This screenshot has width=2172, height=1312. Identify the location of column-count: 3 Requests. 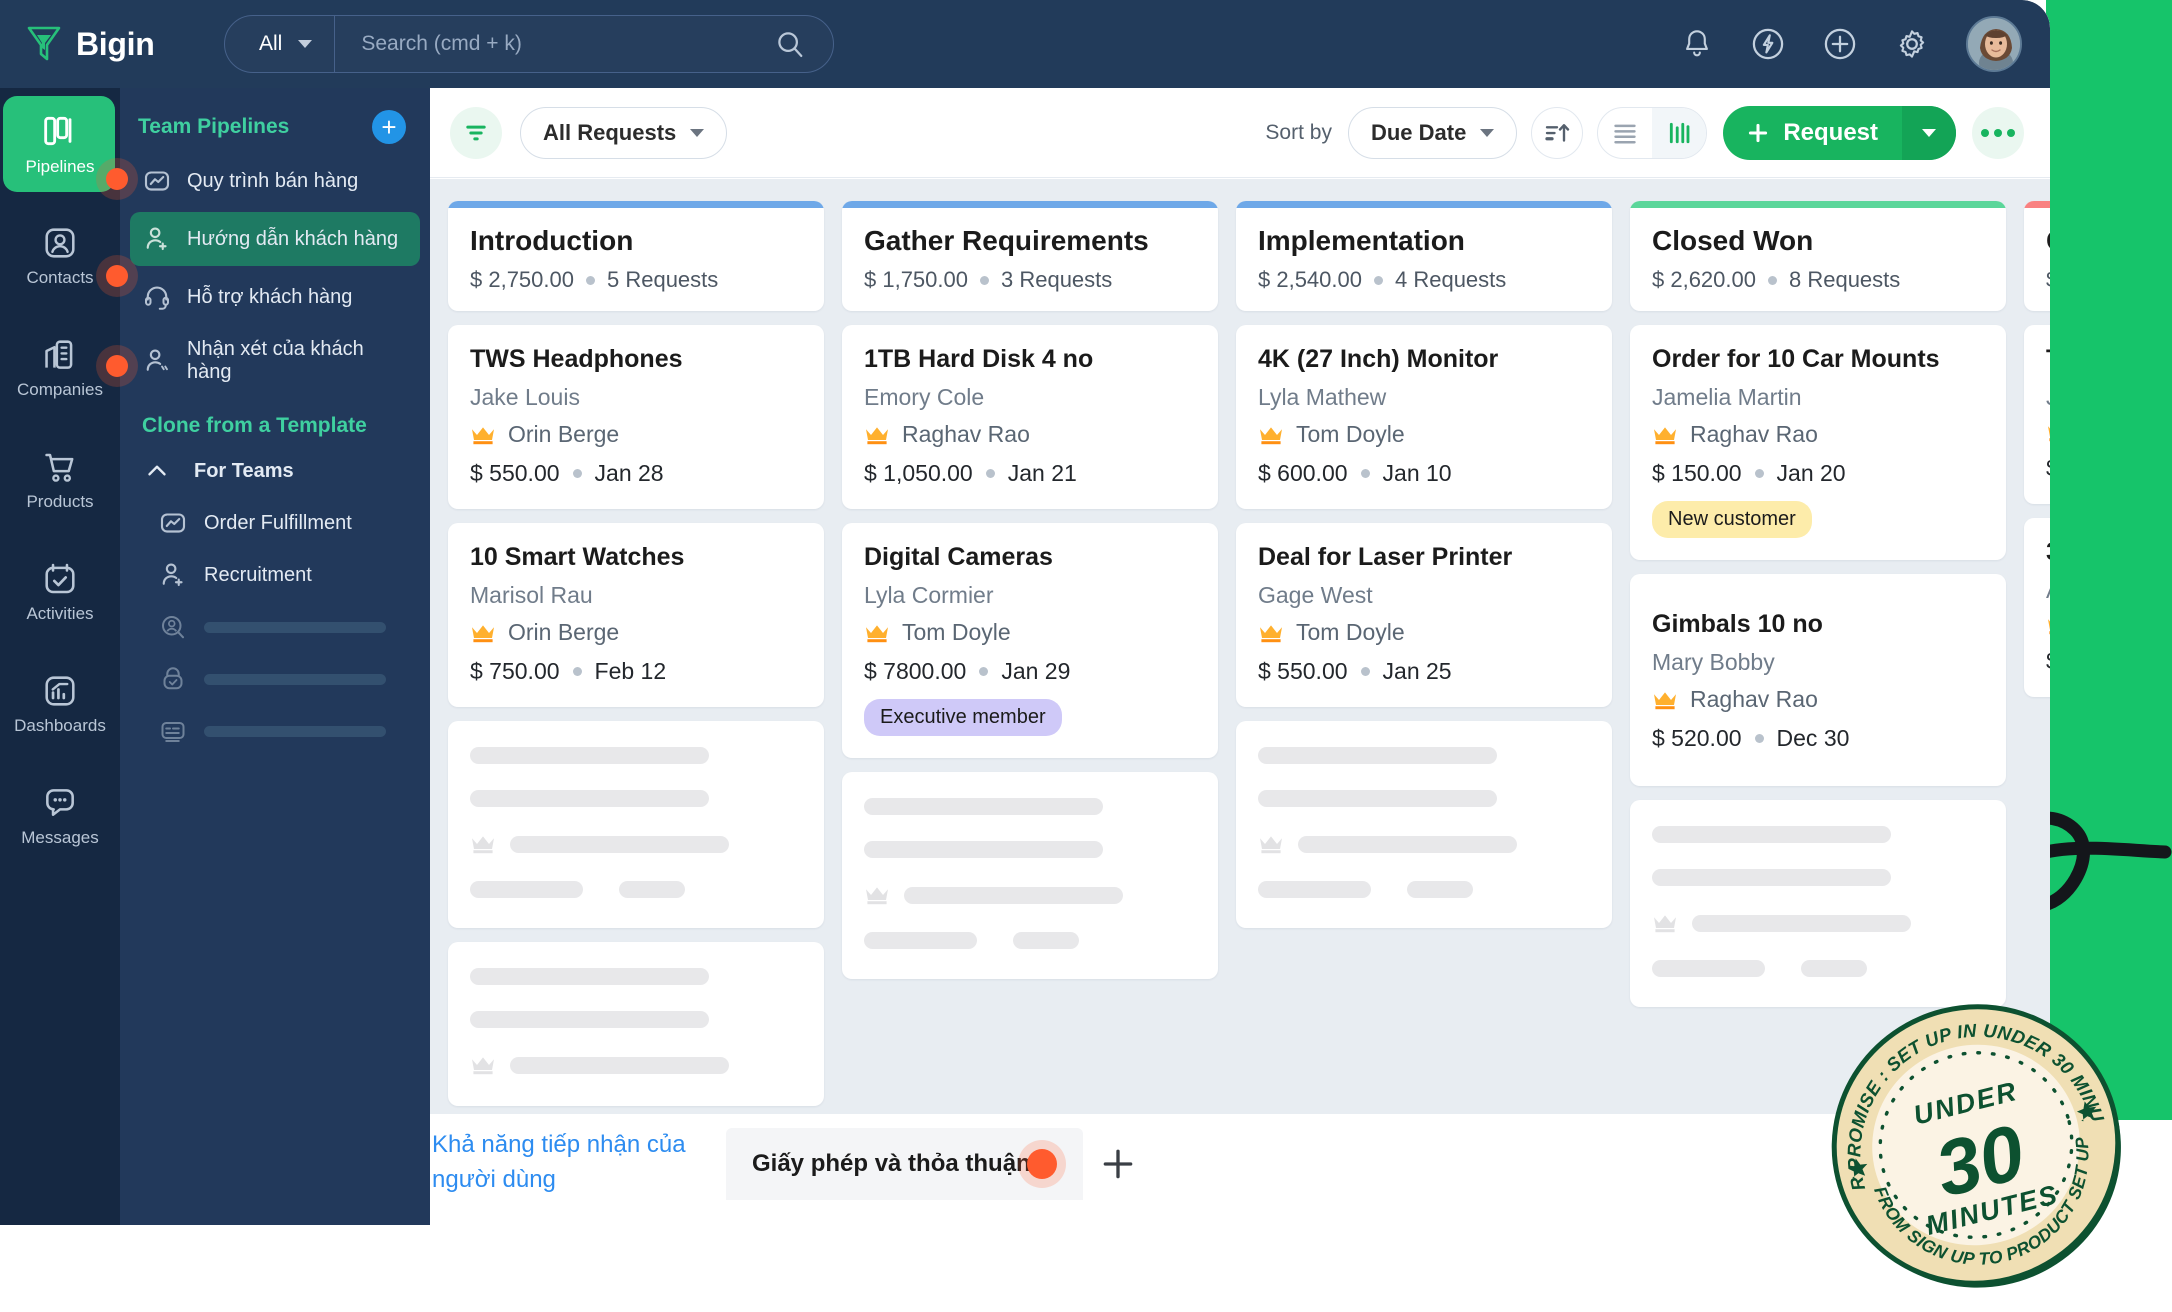
(1056, 279).